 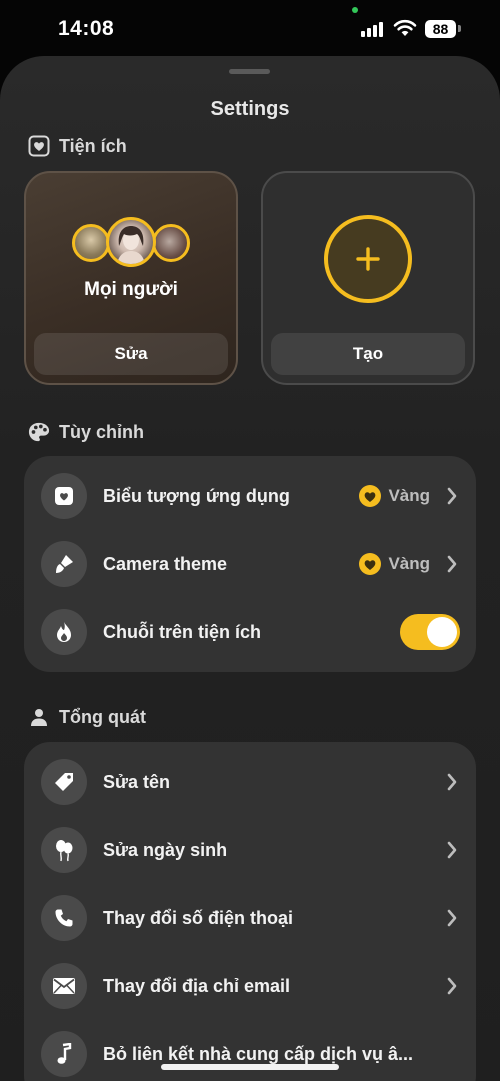 What do you see at coordinates (373, 29) in the screenshot?
I see `cellular-signal-icon` at bounding box center [373, 29].